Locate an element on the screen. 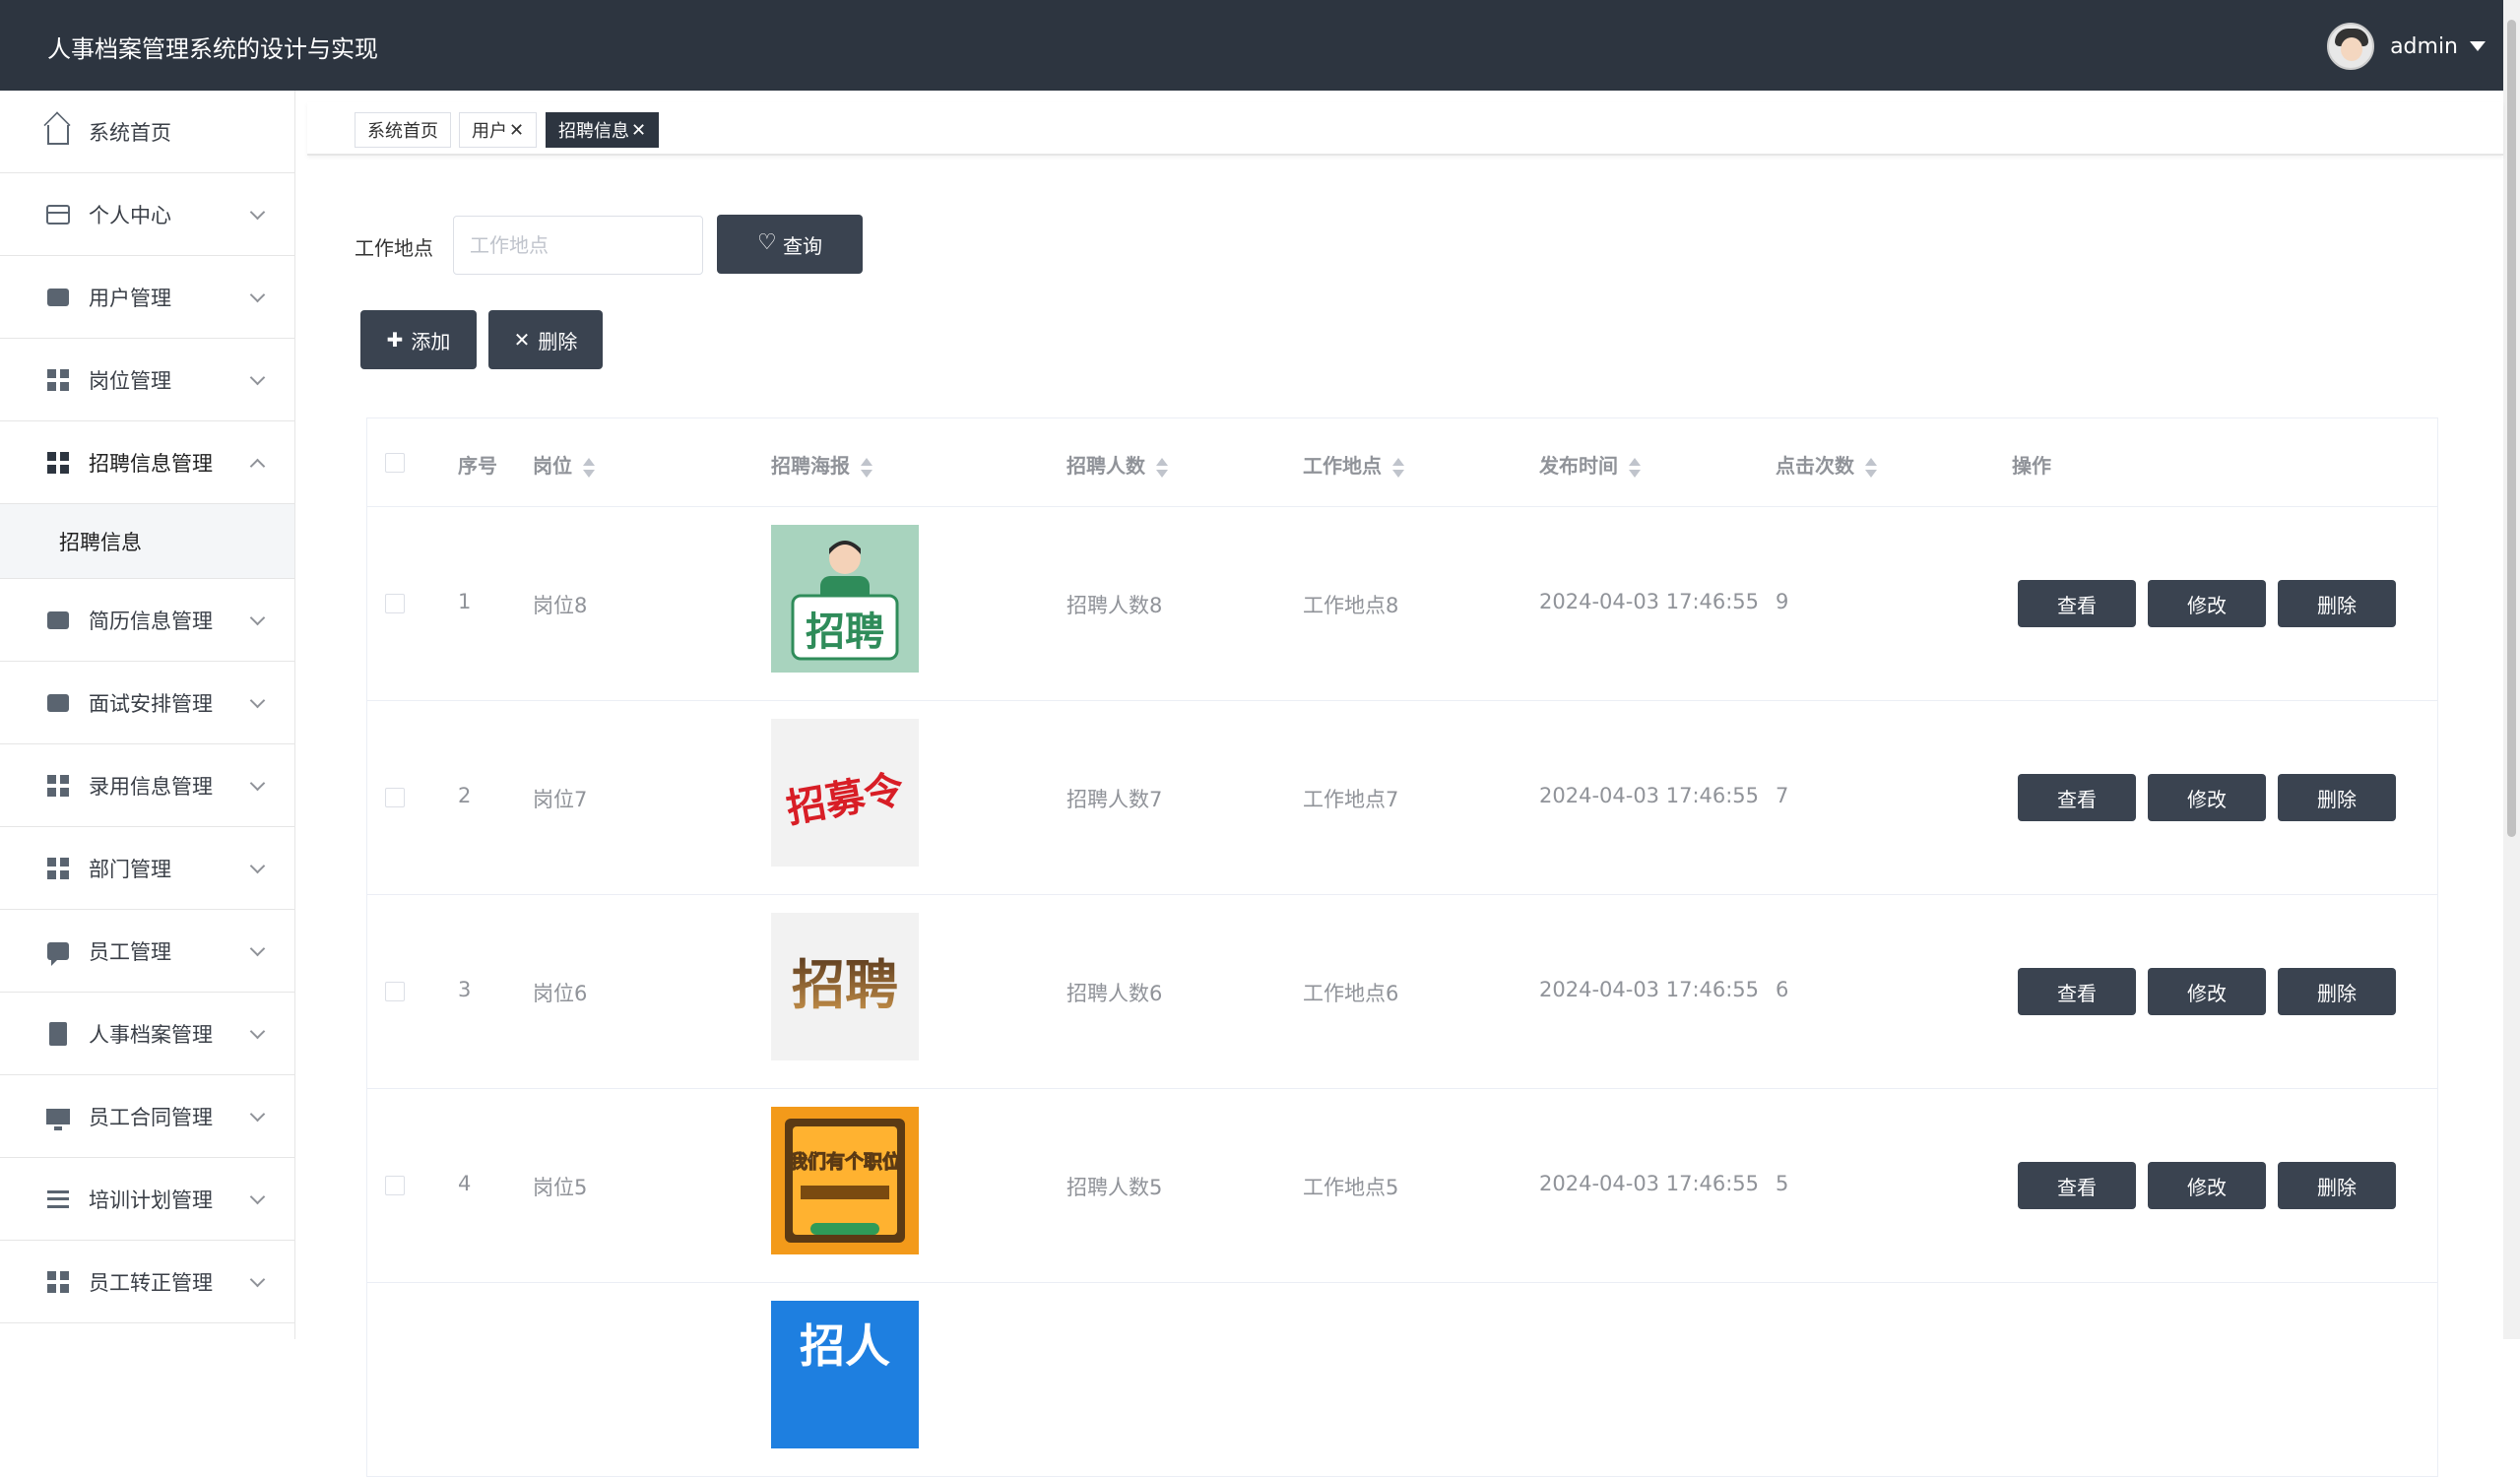 This screenshot has height=1477, width=2520. scrollbar-thumb is located at coordinates (2511, 429).